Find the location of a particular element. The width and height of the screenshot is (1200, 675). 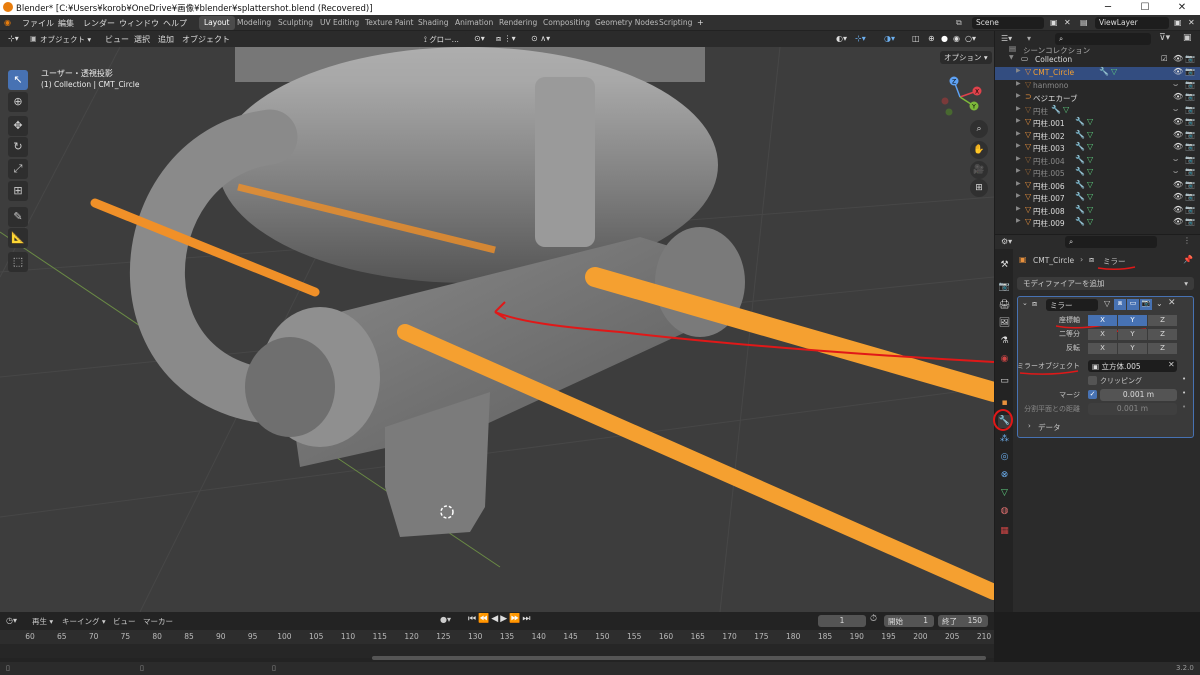

cursor-tool-icon: ⊕ is located at coordinates (18, 102).